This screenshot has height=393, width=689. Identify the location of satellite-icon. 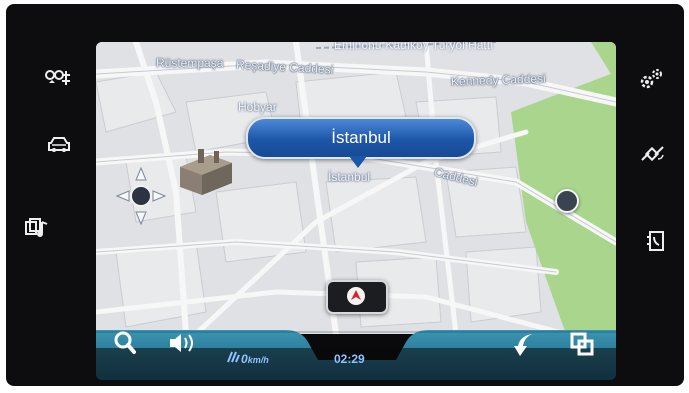
(653, 154).